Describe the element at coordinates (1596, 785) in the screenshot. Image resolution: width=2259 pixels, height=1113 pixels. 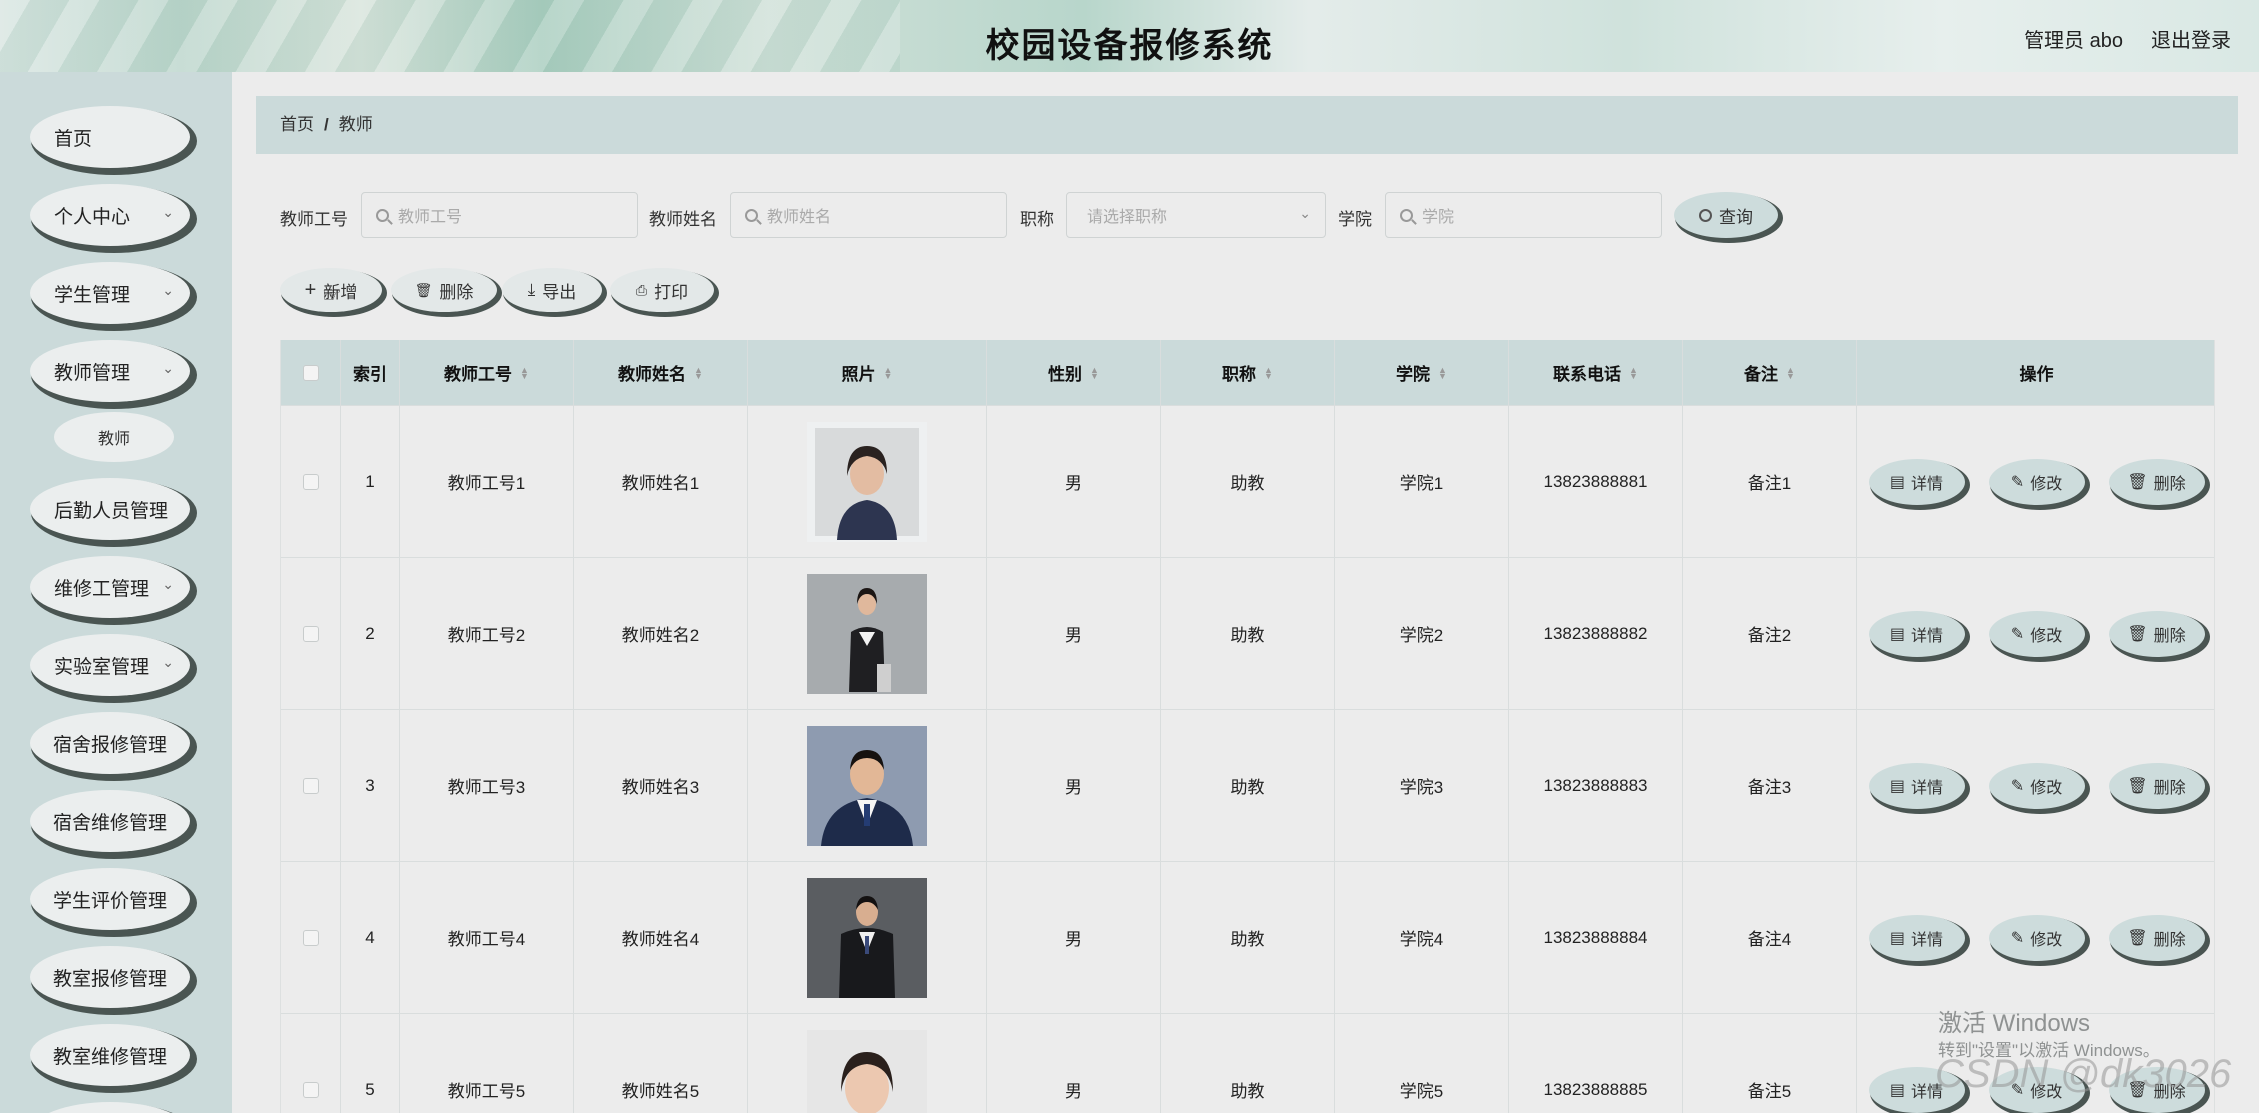
I see `phone-cell: 13823888883` at that location.